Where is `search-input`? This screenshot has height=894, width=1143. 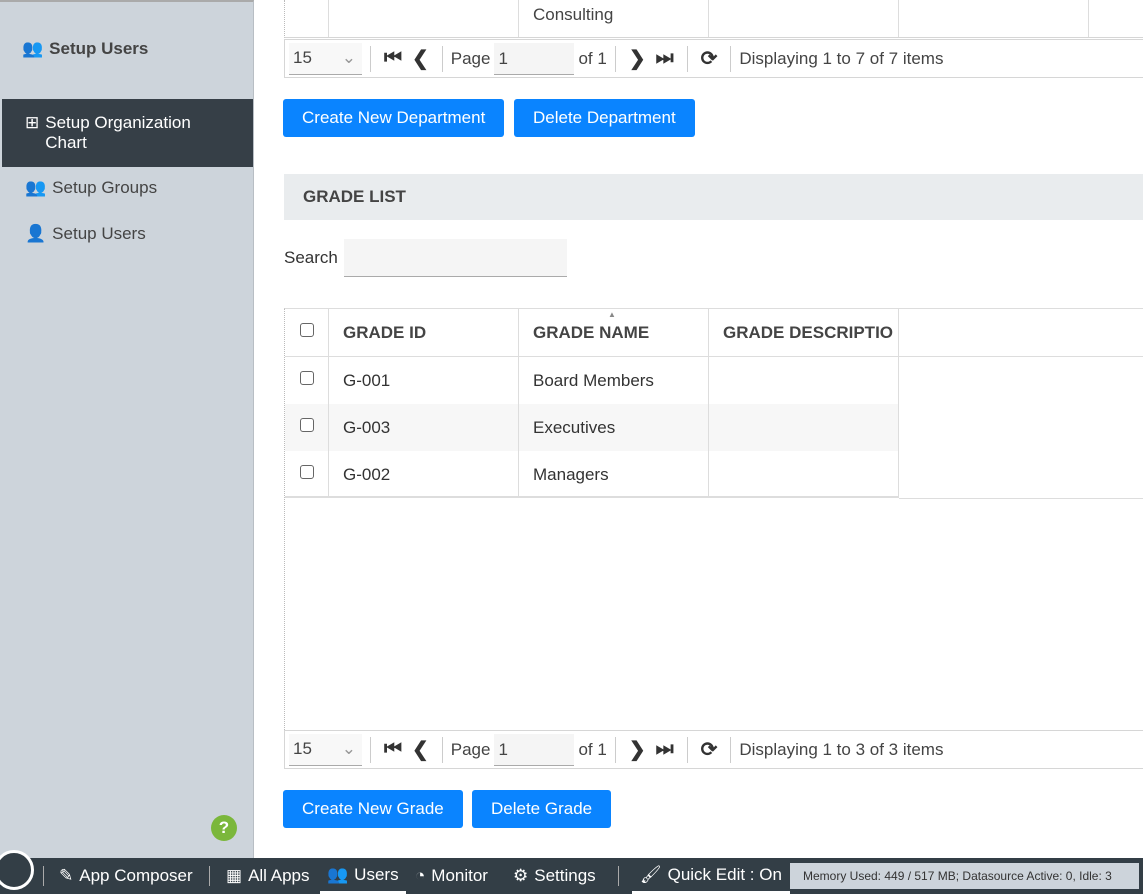 search-input is located at coordinates (455, 258).